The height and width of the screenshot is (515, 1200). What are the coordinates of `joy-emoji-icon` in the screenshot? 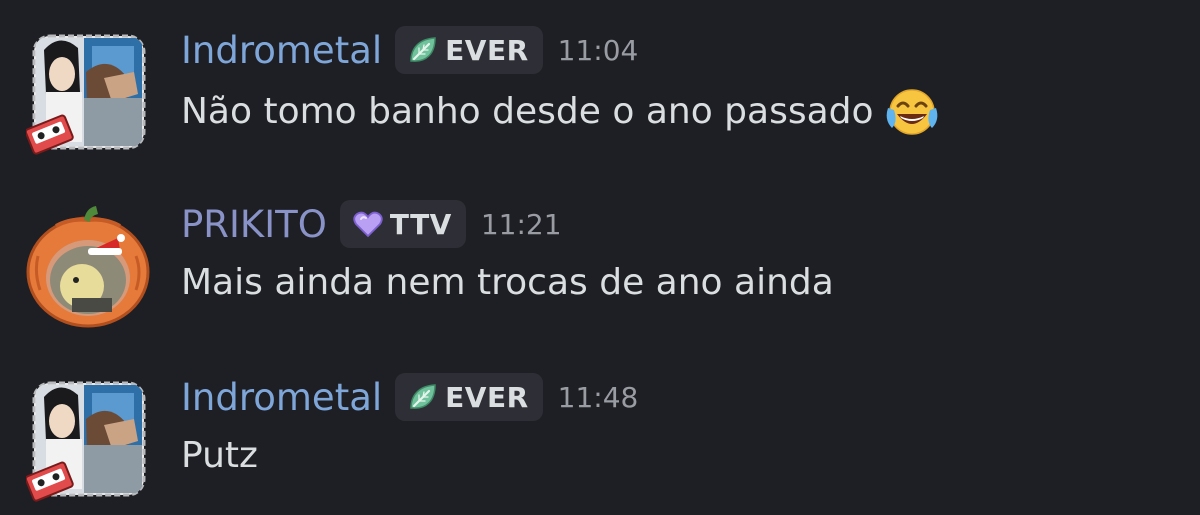 It's located at (912, 112).